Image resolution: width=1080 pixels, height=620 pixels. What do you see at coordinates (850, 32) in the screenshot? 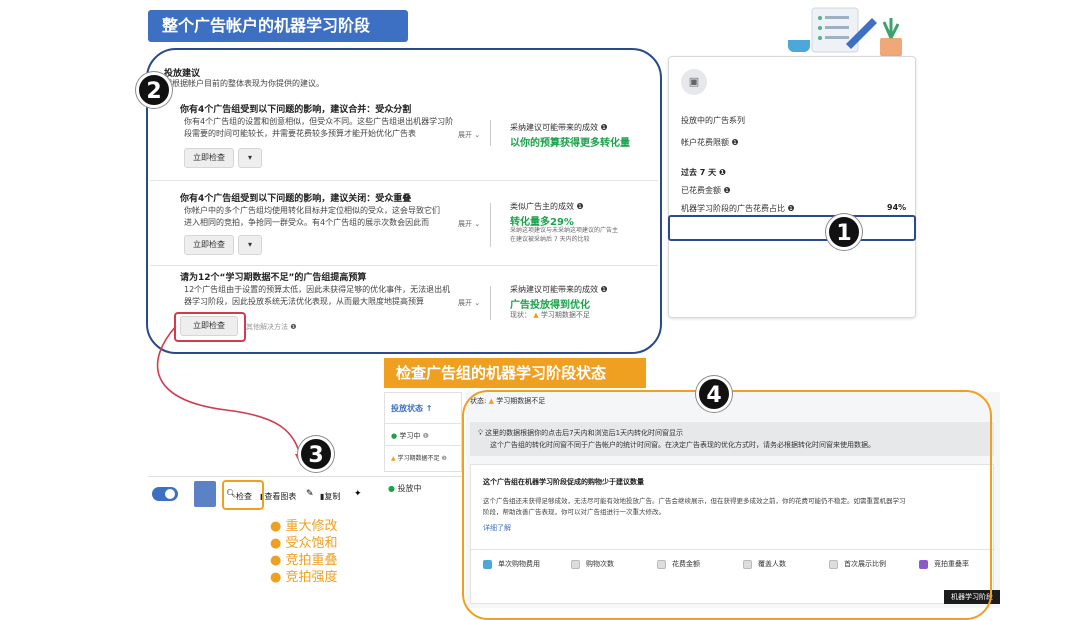
I see `checklist-illustration-icon` at bounding box center [850, 32].